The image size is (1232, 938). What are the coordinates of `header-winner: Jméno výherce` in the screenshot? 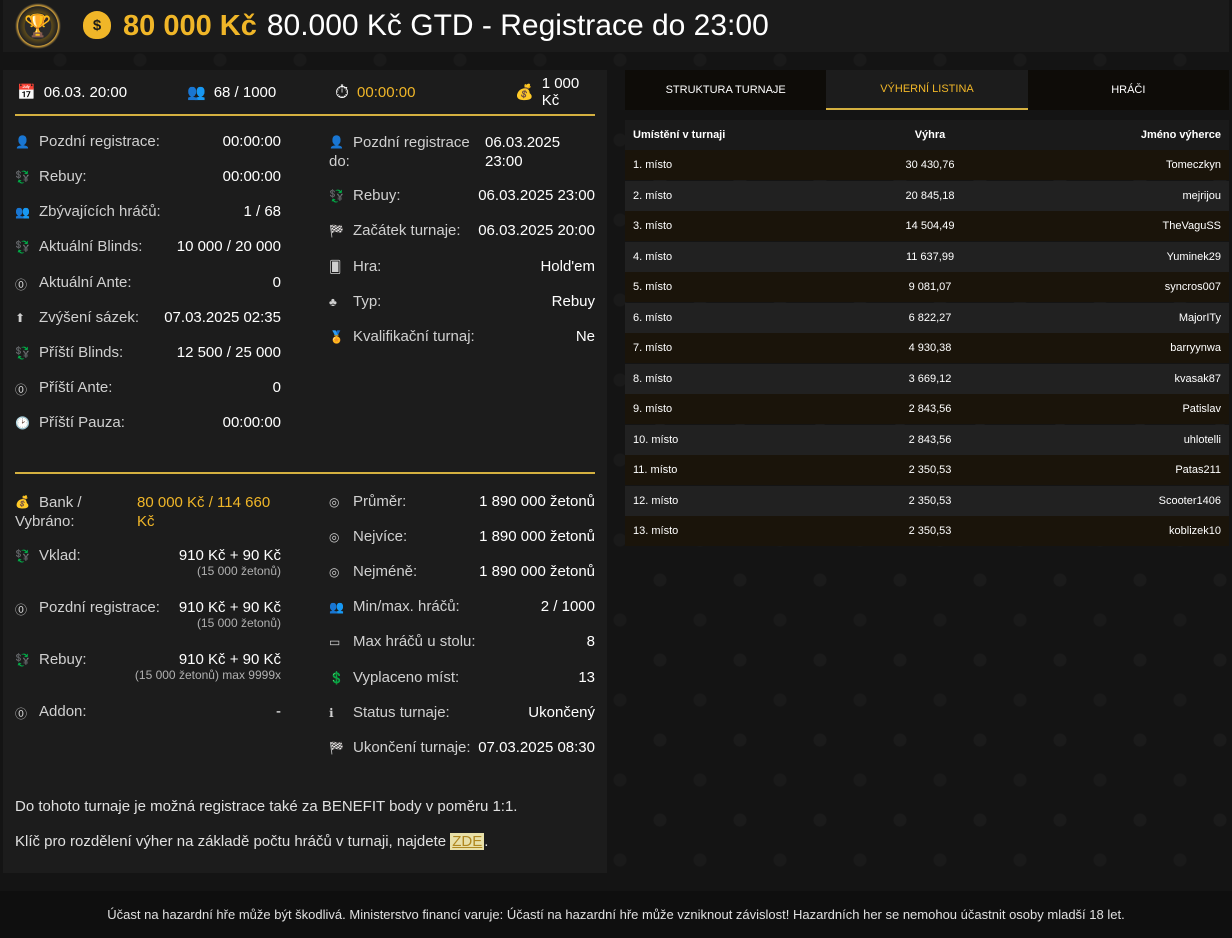 It's located at (1180, 135).